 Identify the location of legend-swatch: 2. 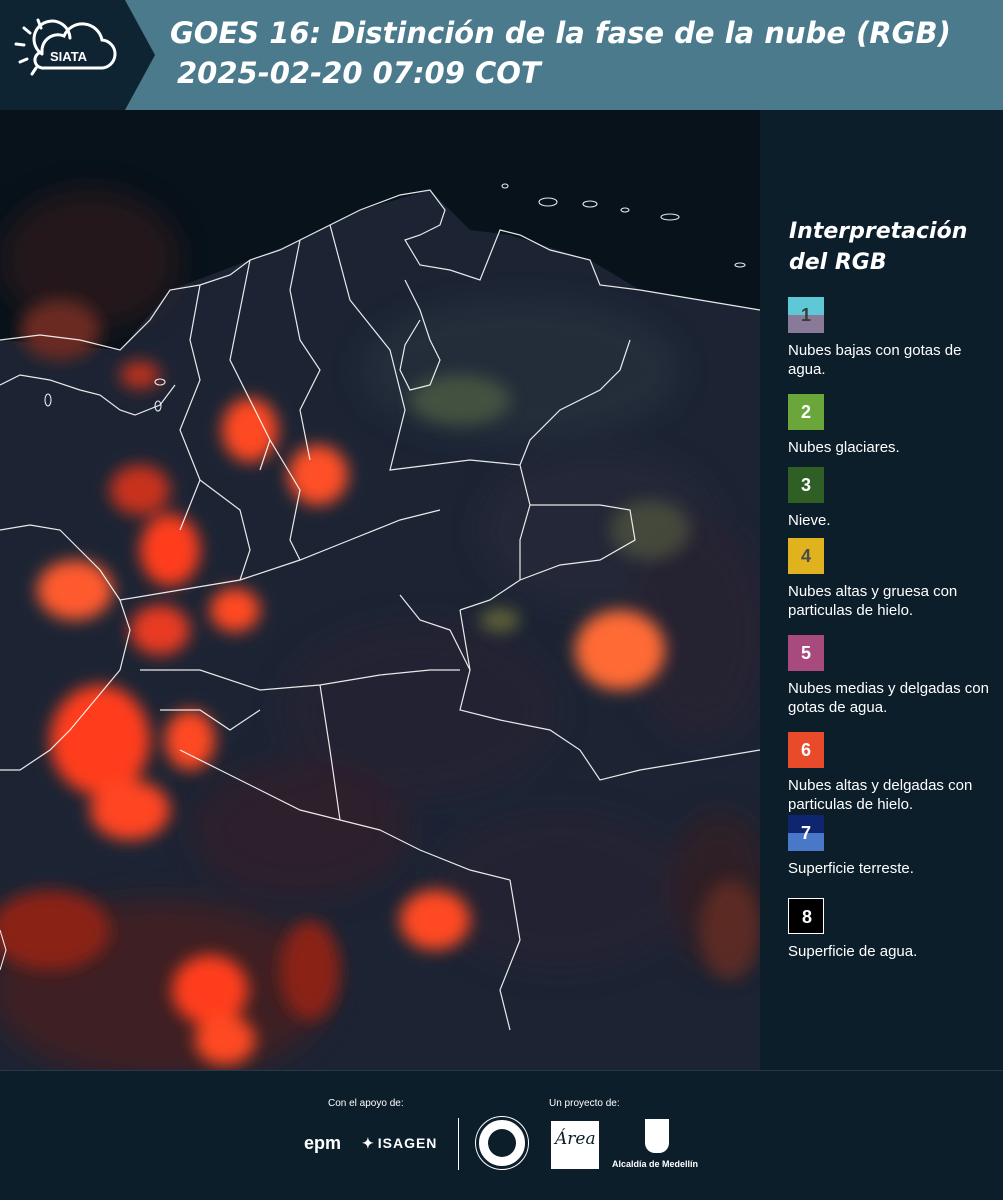
(806, 412).